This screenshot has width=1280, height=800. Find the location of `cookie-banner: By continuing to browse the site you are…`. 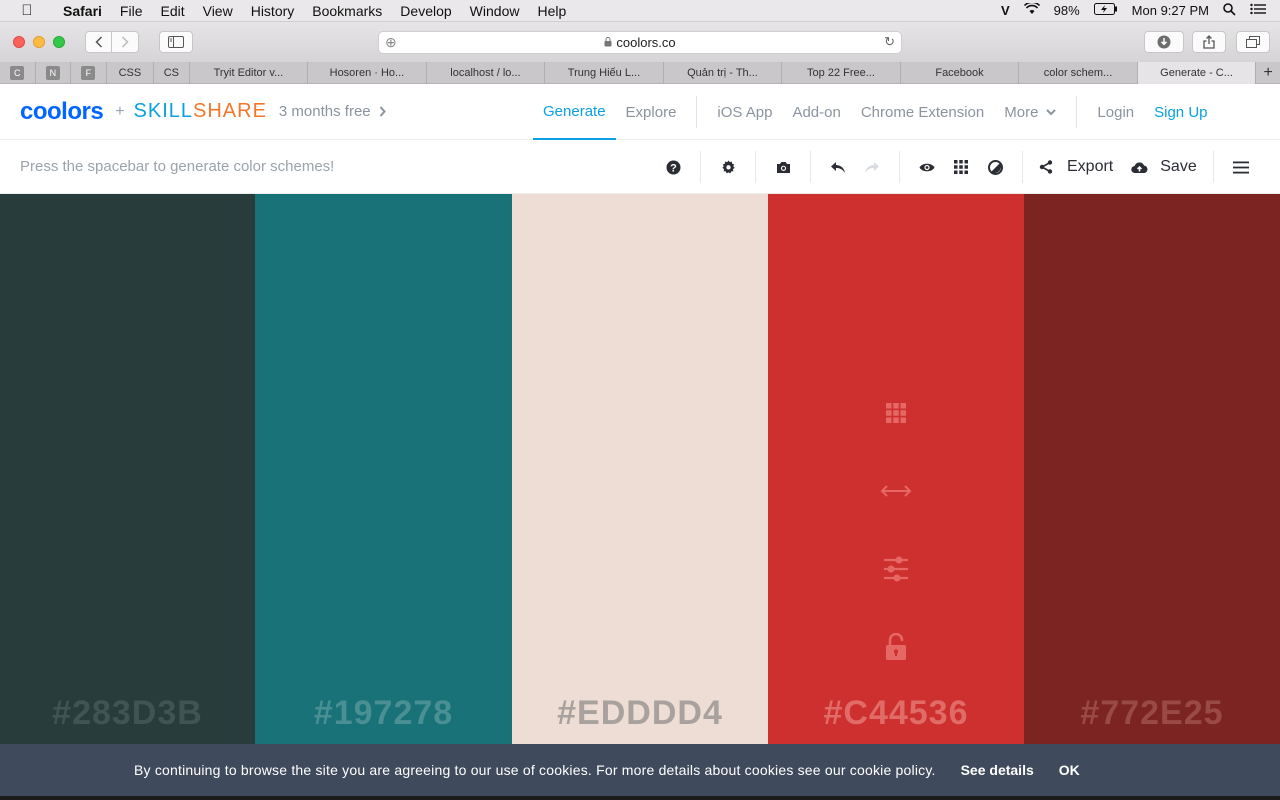

cookie-banner: By continuing to browse the site you are… is located at coordinates (640, 770).